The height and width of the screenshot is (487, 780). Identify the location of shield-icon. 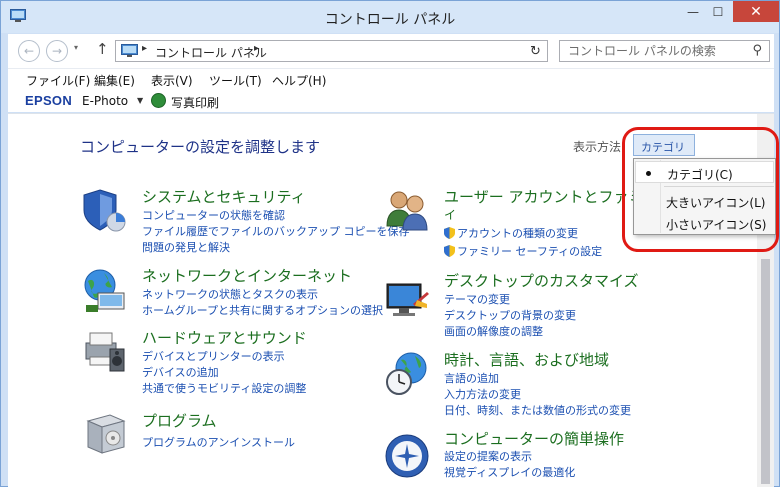
(104, 210).